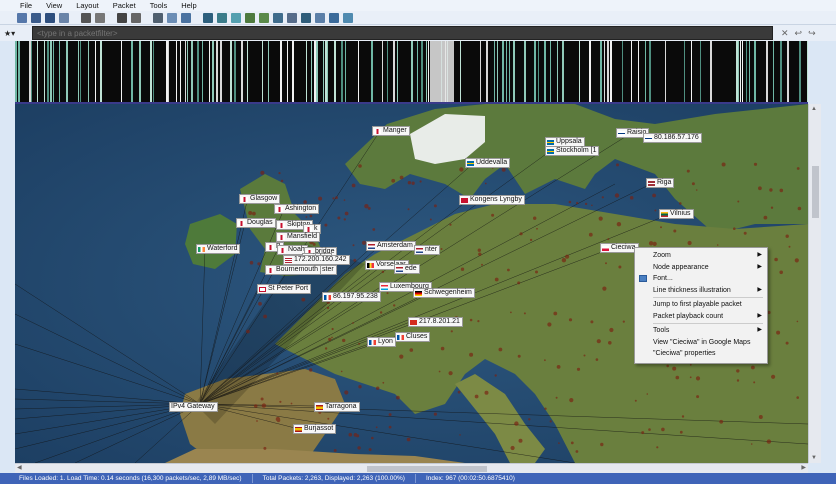 This screenshot has width=836, height=484. What do you see at coordinates (284, 289) in the screenshot?
I see `map-node-st-peter-port: St Peter Port` at bounding box center [284, 289].